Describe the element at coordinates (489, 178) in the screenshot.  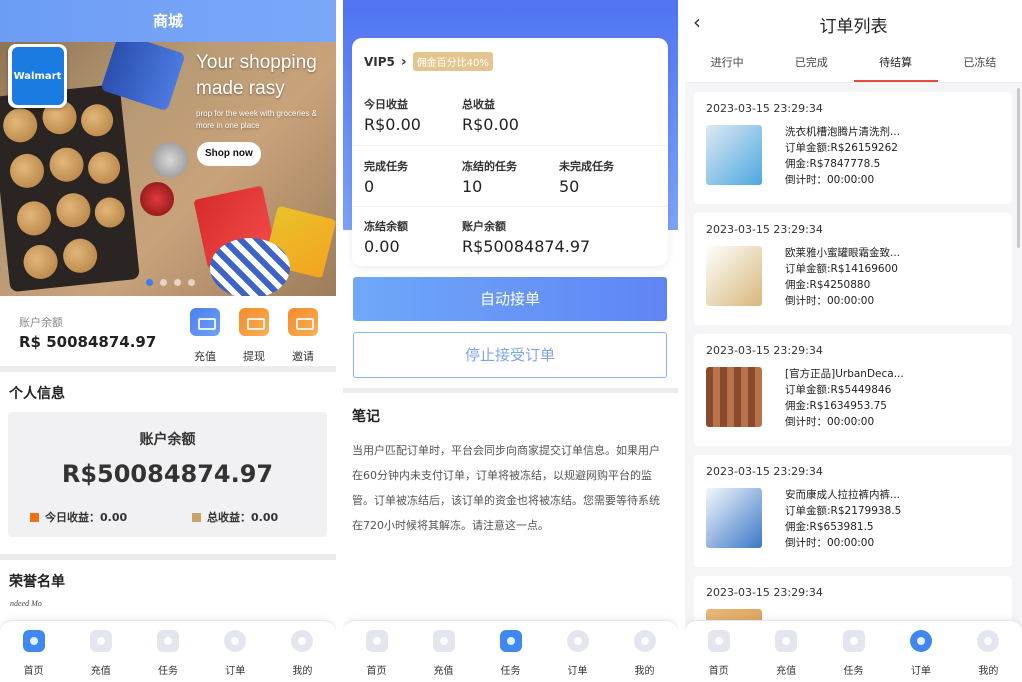
I see `stat-frozen-tasks: 冻结的任务 10` at that location.